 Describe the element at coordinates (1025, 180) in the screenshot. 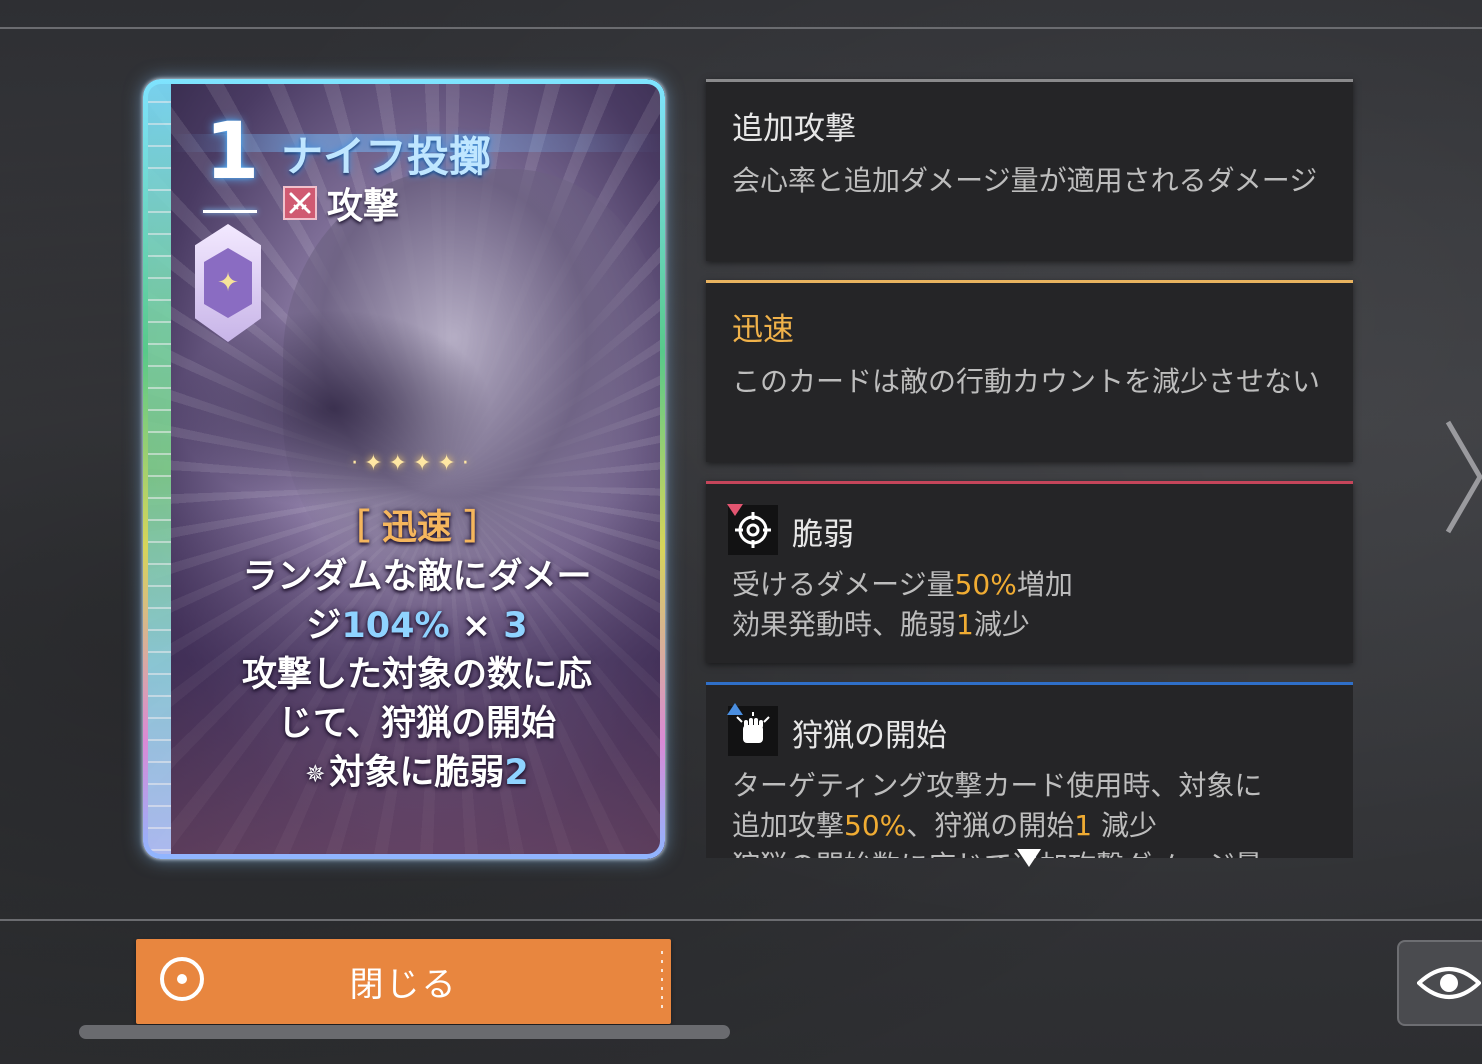

I see `panel-description: 会心率と追加ダメージ量が適用されるダメージ` at that location.